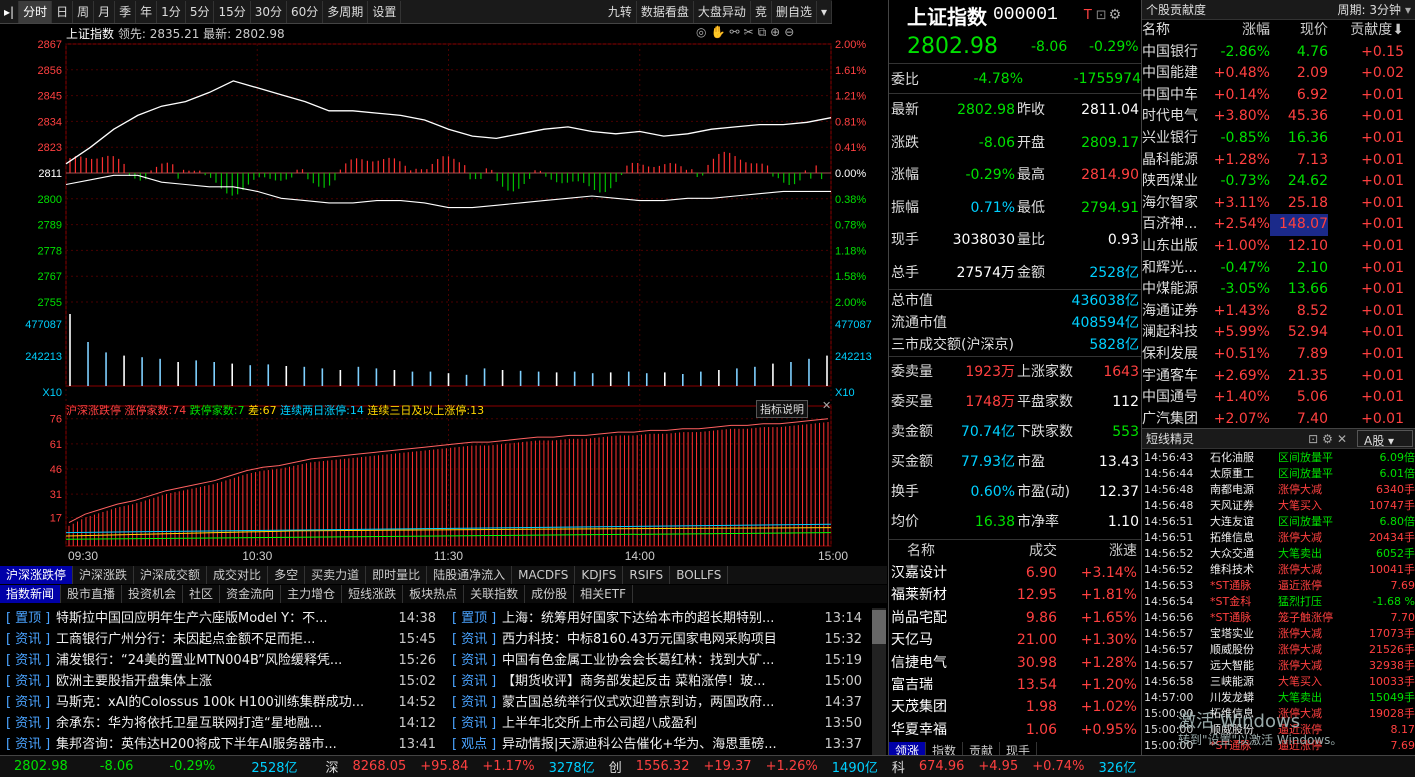  What do you see at coordinates (603, 594) in the screenshot?
I see `news-tab: 相关ETF` at bounding box center [603, 594].